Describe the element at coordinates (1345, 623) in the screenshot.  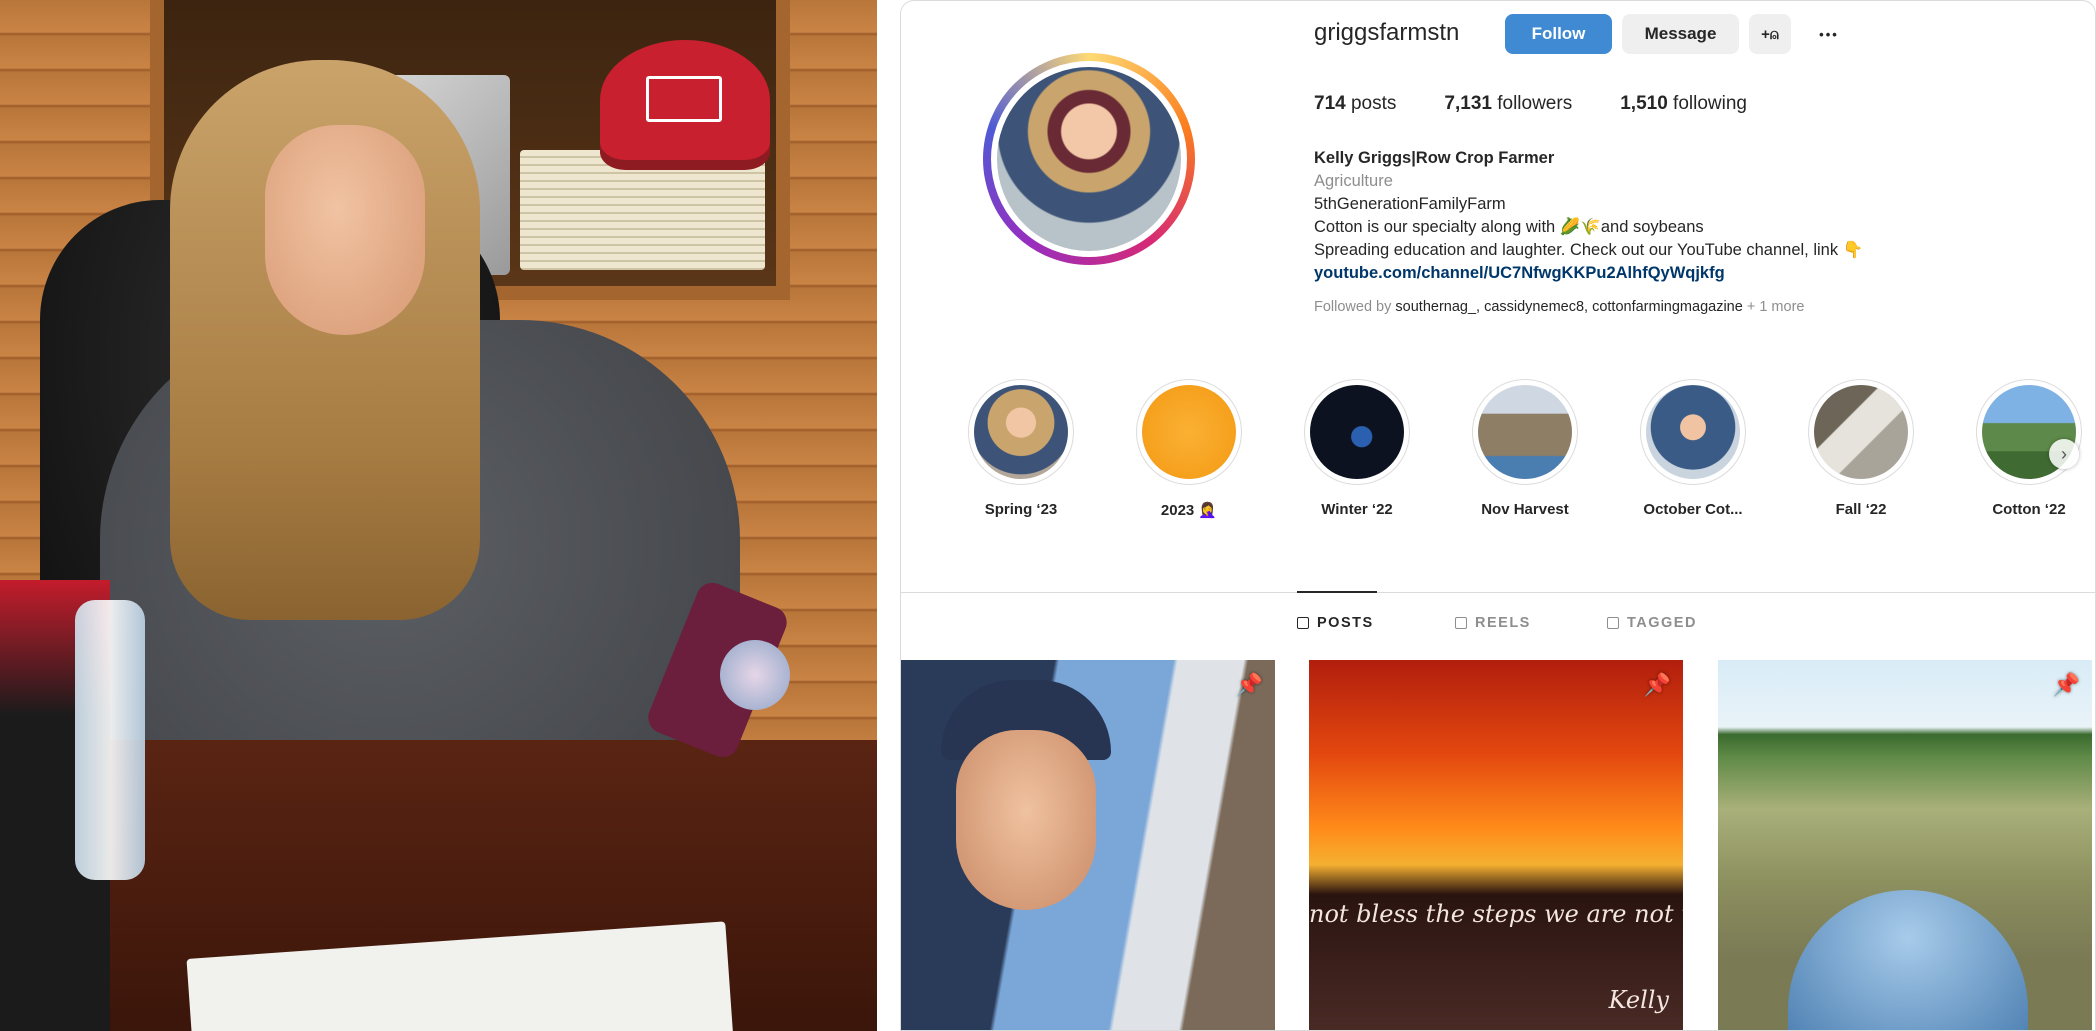
I see `tab-posts-label: POSTS` at that location.